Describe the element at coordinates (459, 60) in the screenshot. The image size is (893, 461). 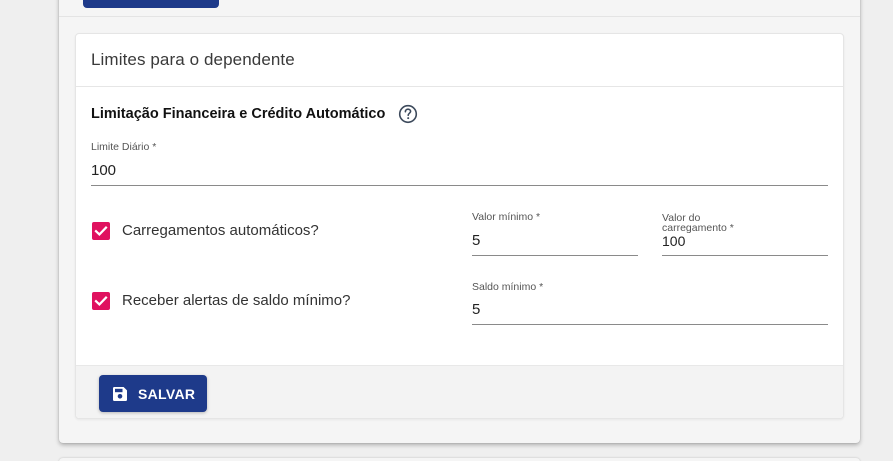
I see `card-header: Limites para o dependente` at that location.